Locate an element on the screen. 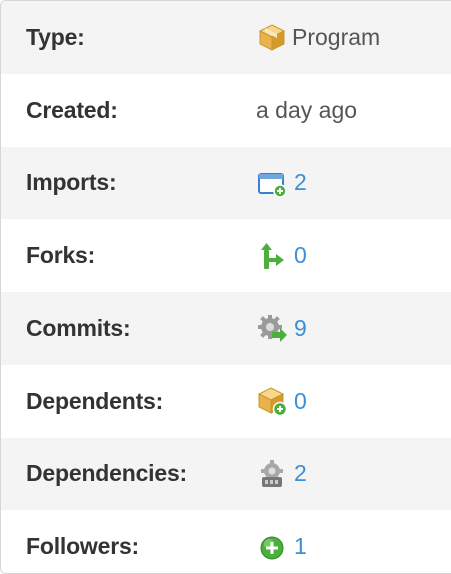 This screenshot has height=574, width=451. followers-label: Followers: is located at coordinates (83, 546).